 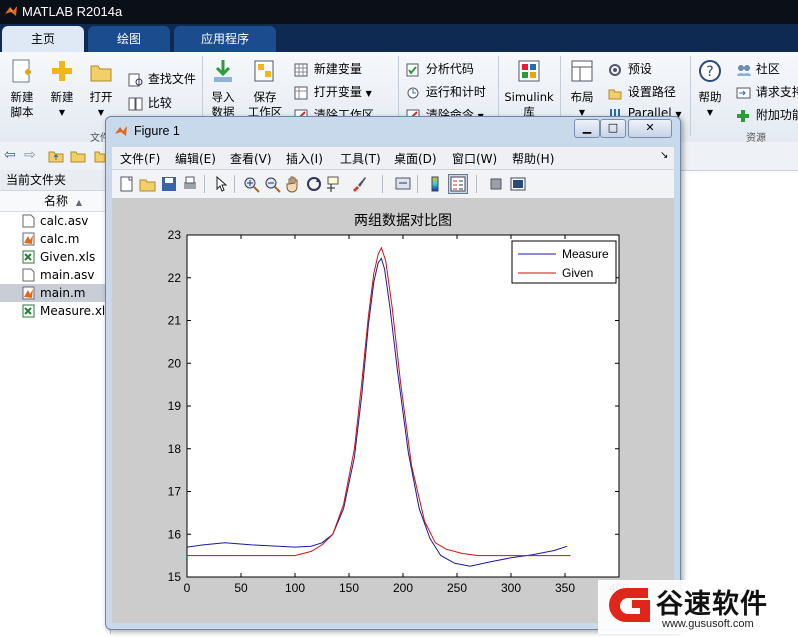 I want to click on analyze-code-icon, so click(x=412, y=69).